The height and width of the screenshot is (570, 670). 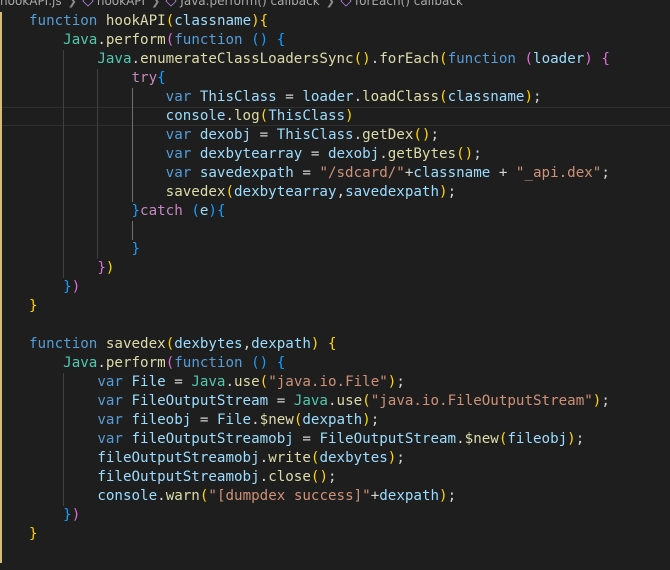 I want to click on code-token: fileobj, so click(x=537, y=439).